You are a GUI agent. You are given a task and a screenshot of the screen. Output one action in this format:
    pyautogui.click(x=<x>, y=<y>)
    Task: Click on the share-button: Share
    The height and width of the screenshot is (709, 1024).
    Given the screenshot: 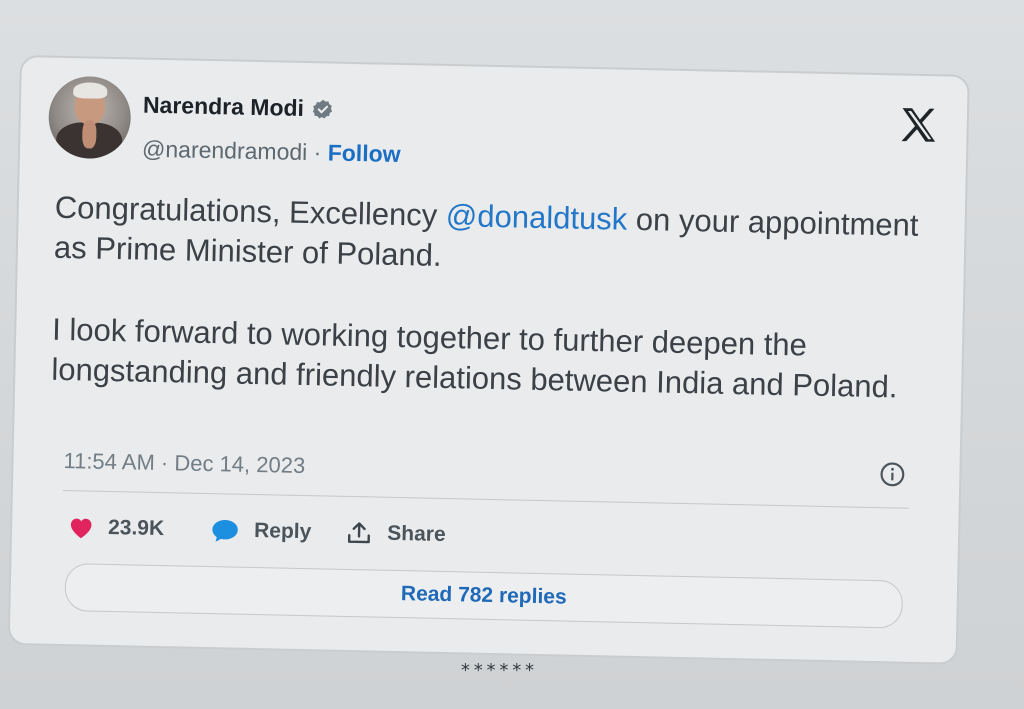 What is the action you would take?
    pyautogui.click(x=395, y=534)
    